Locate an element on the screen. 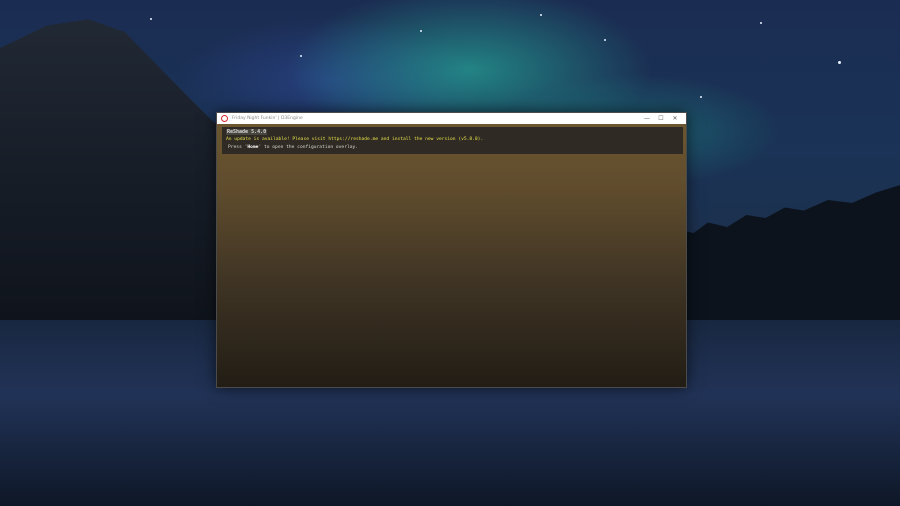 The height and width of the screenshot is (506, 900). opera-icon is located at coordinates (224, 118).